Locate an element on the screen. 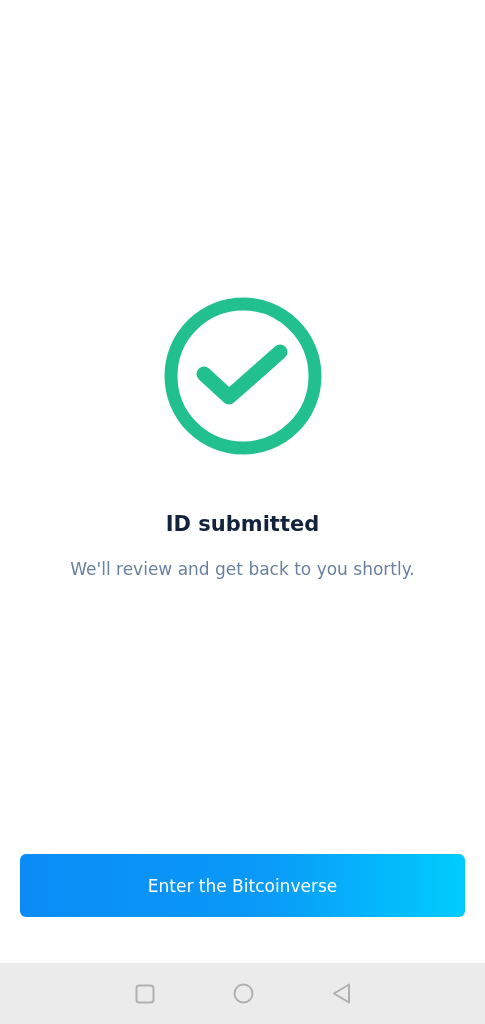 The height and width of the screenshot is (1024, 485). home-icon is located at coordinates (243, 993).